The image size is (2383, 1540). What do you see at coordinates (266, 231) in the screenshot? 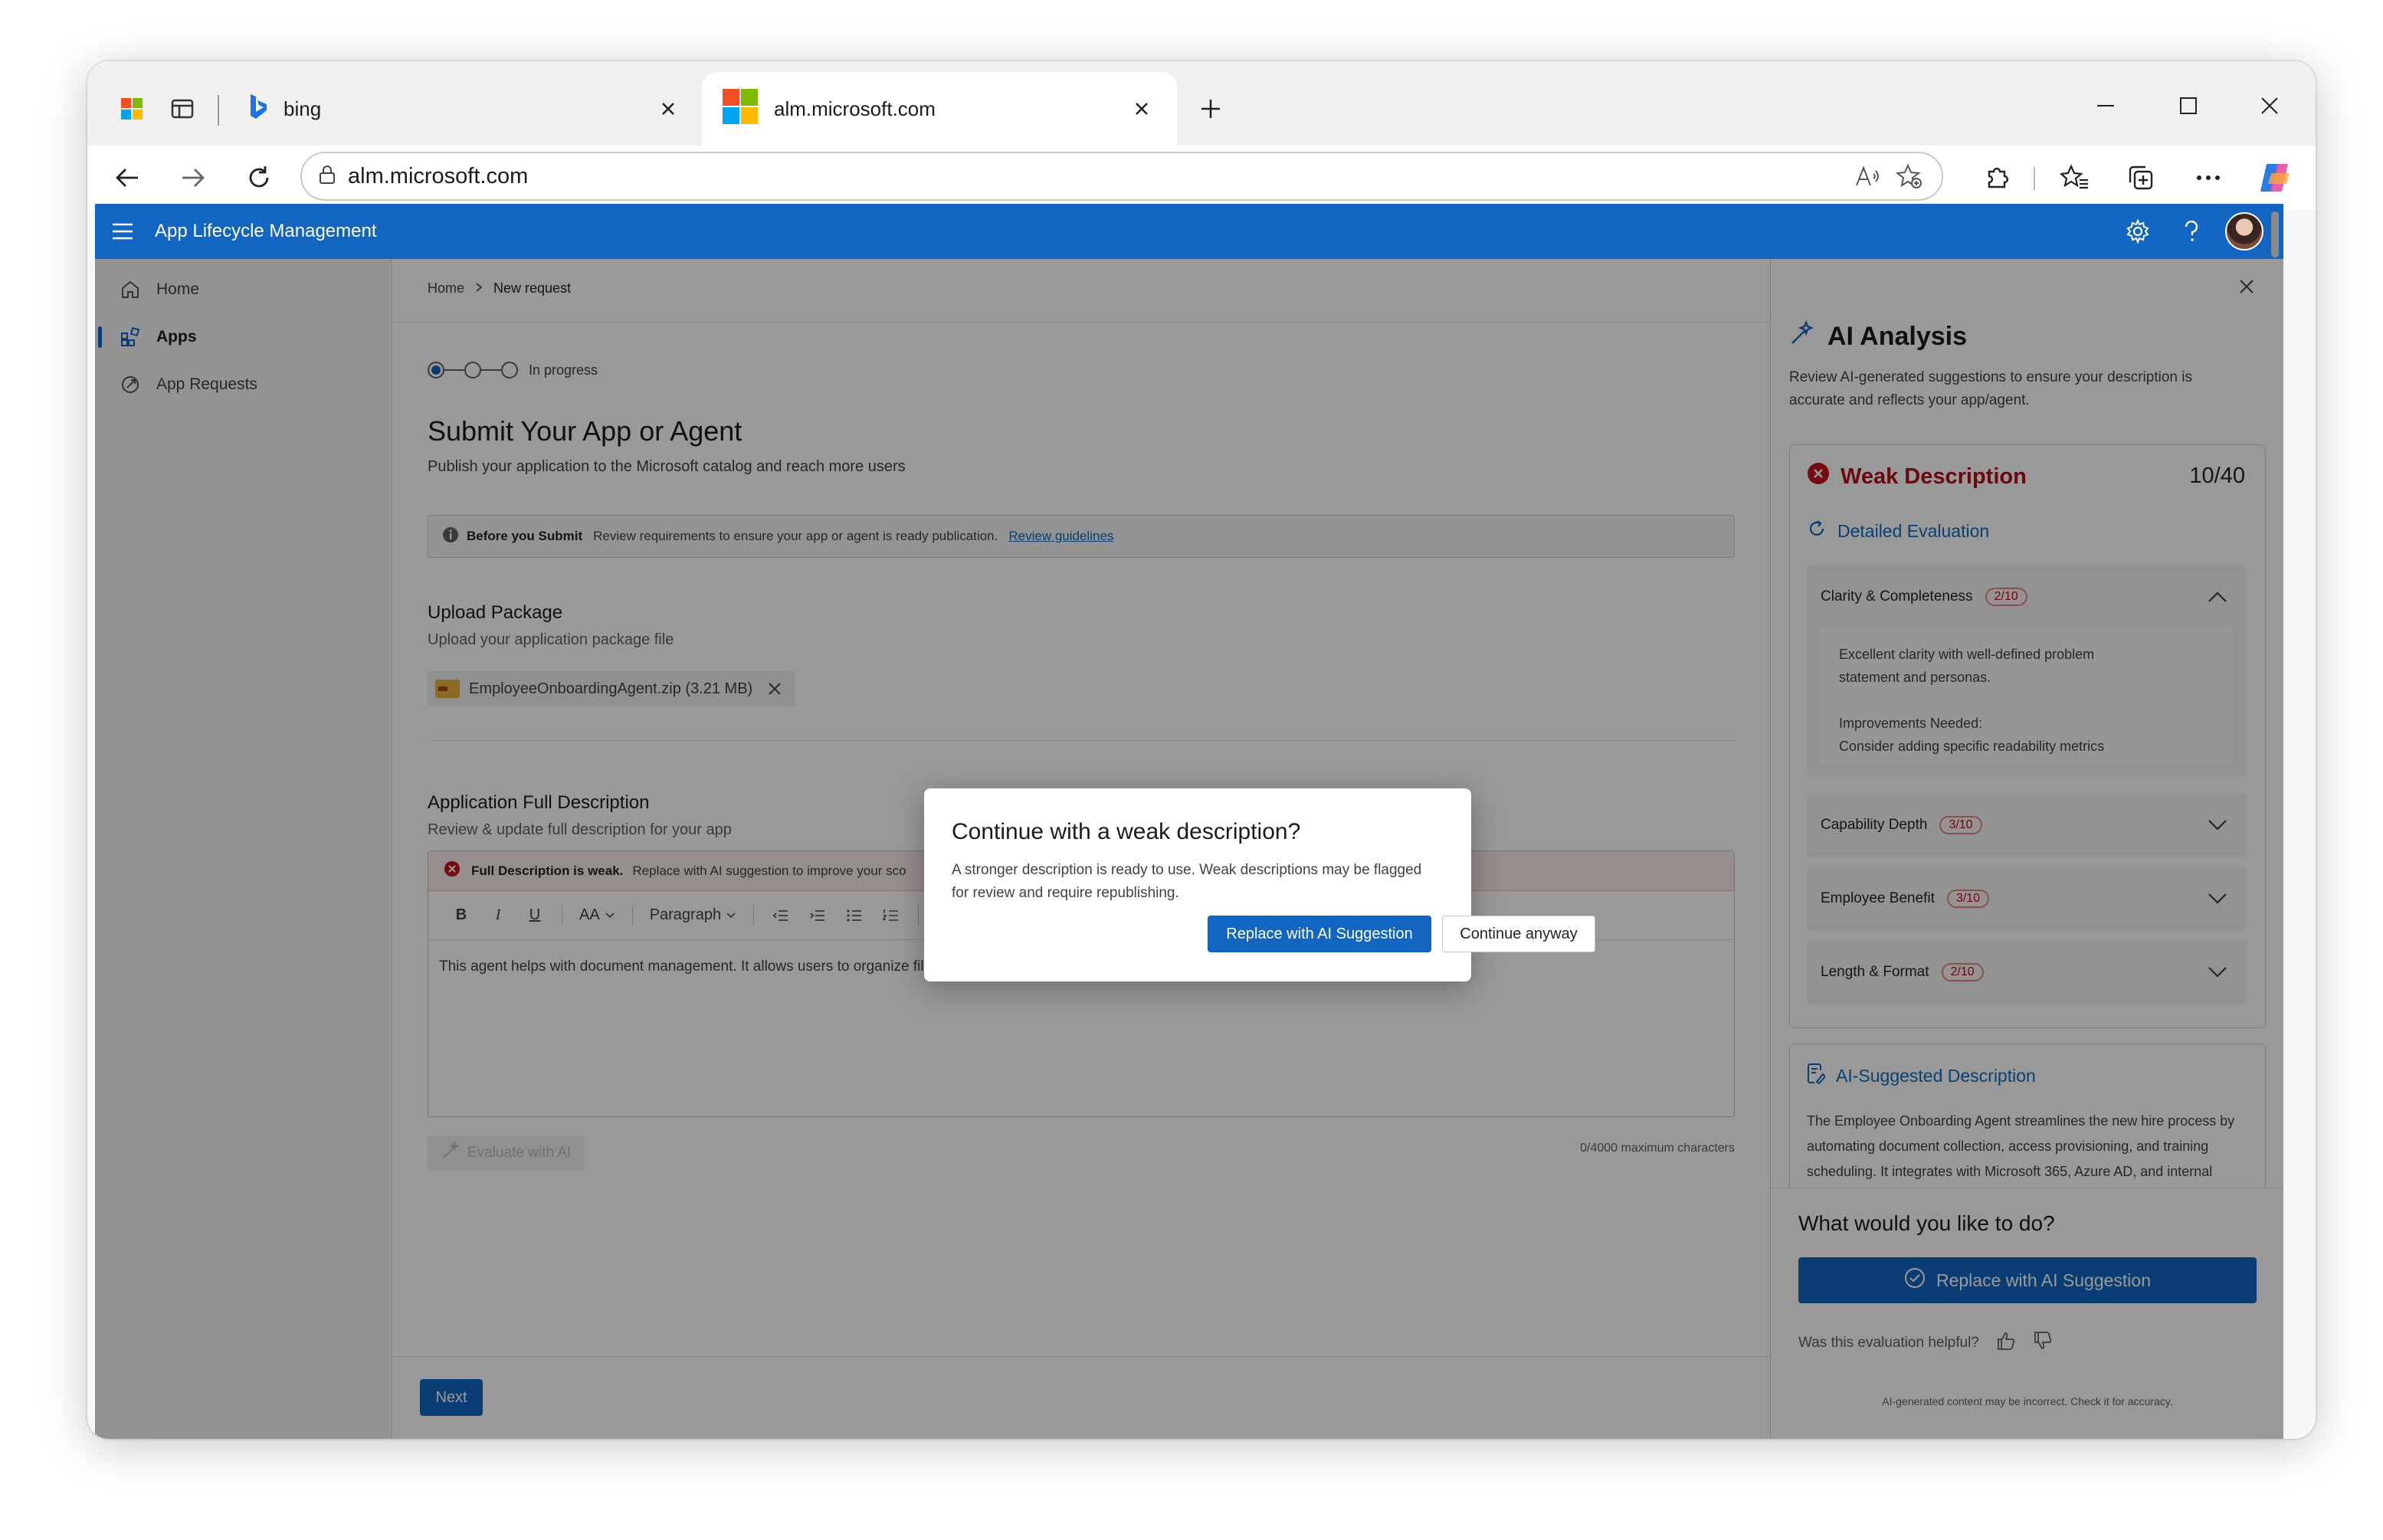
I see `app-title: App Lifecycle Management` at bounding box center [266, 231].